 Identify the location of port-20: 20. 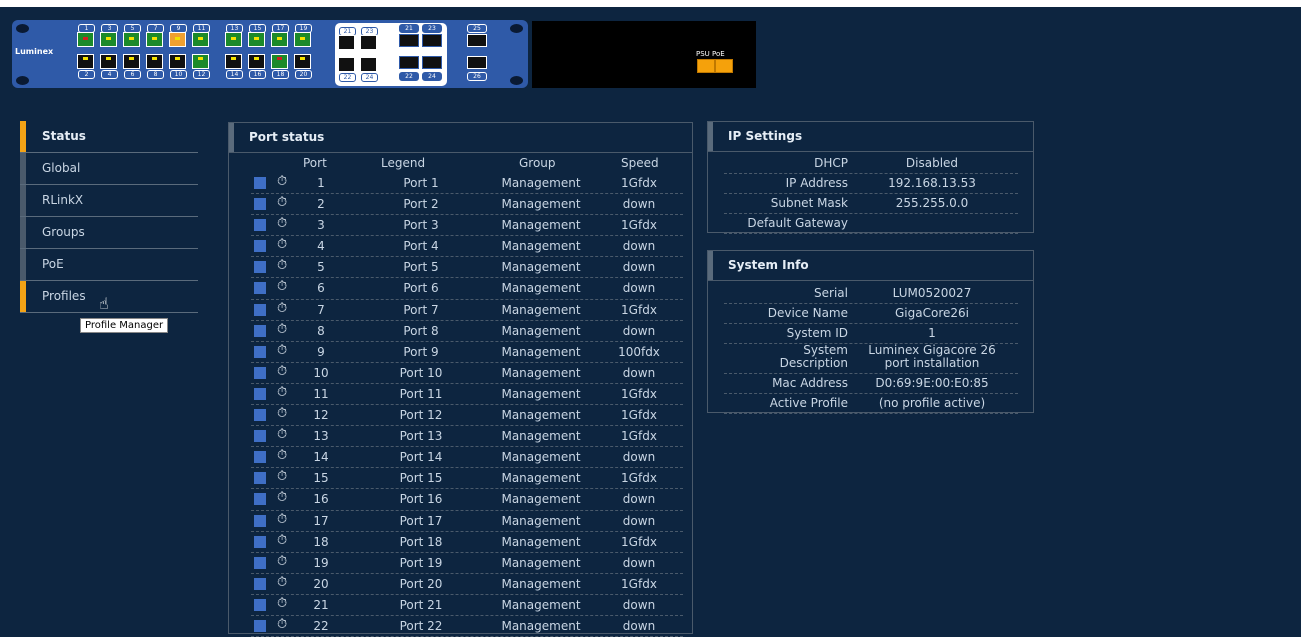
(303, 68).